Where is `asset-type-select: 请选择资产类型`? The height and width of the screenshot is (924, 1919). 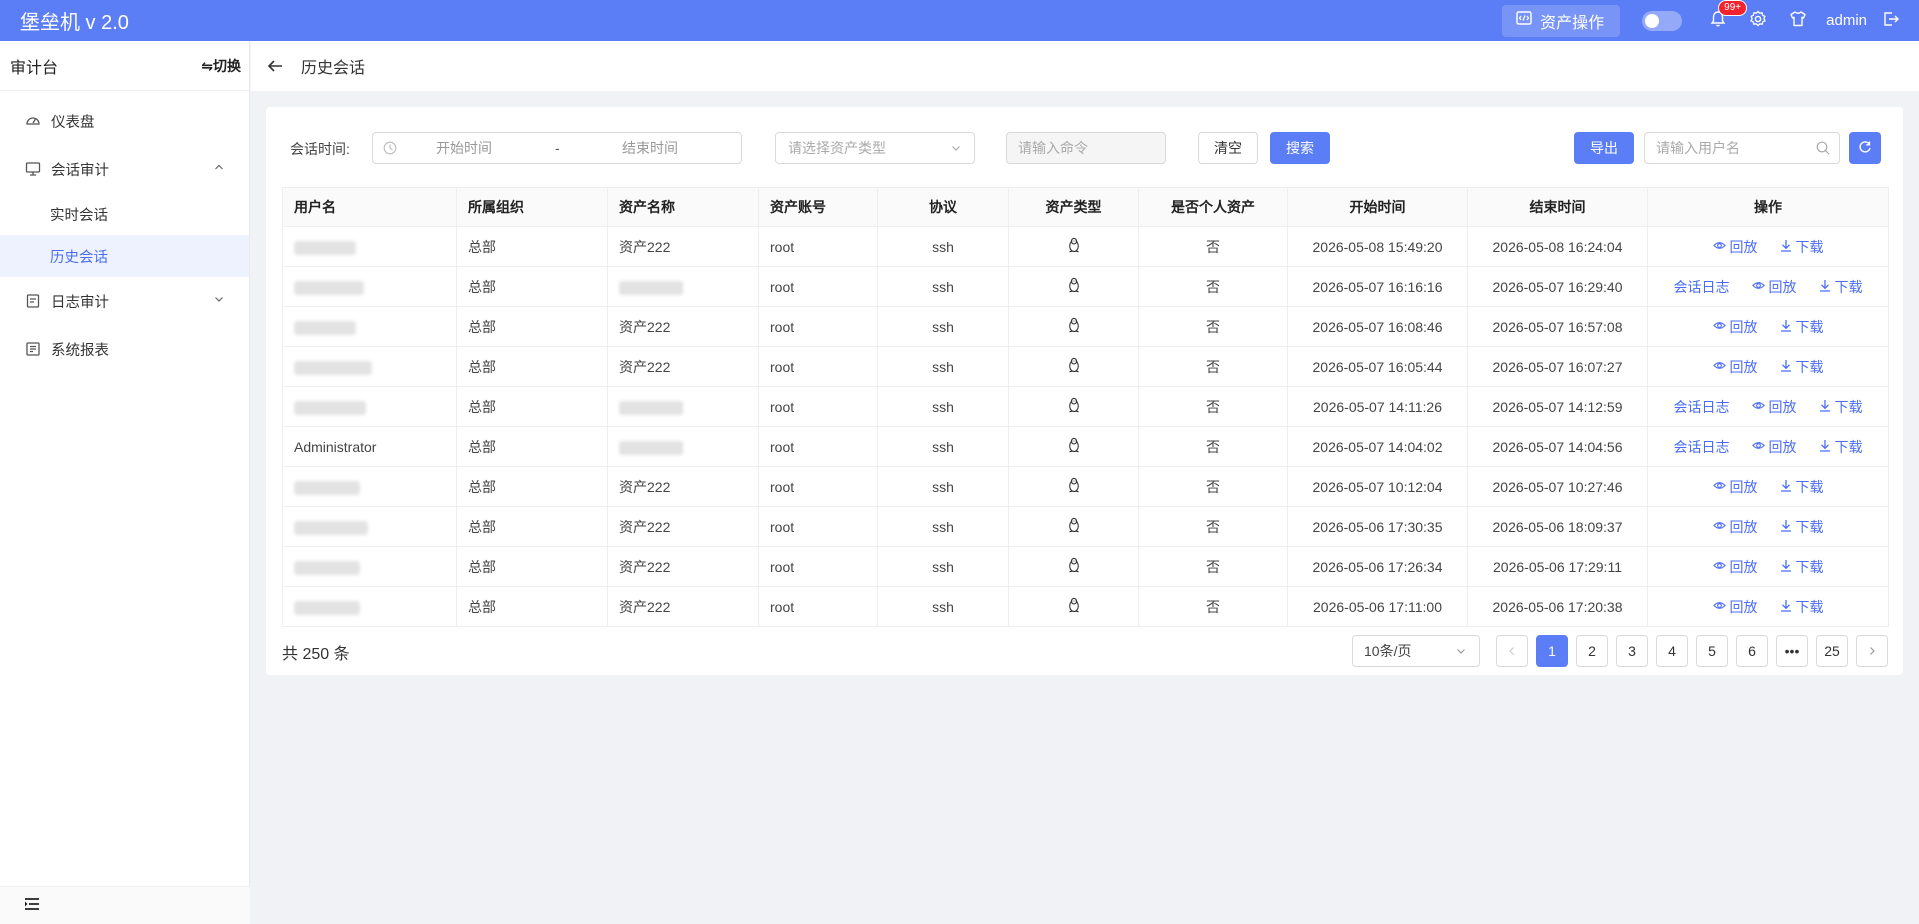
asset-type-select: 请选择资产类型 is located at coordinates (875, 148).